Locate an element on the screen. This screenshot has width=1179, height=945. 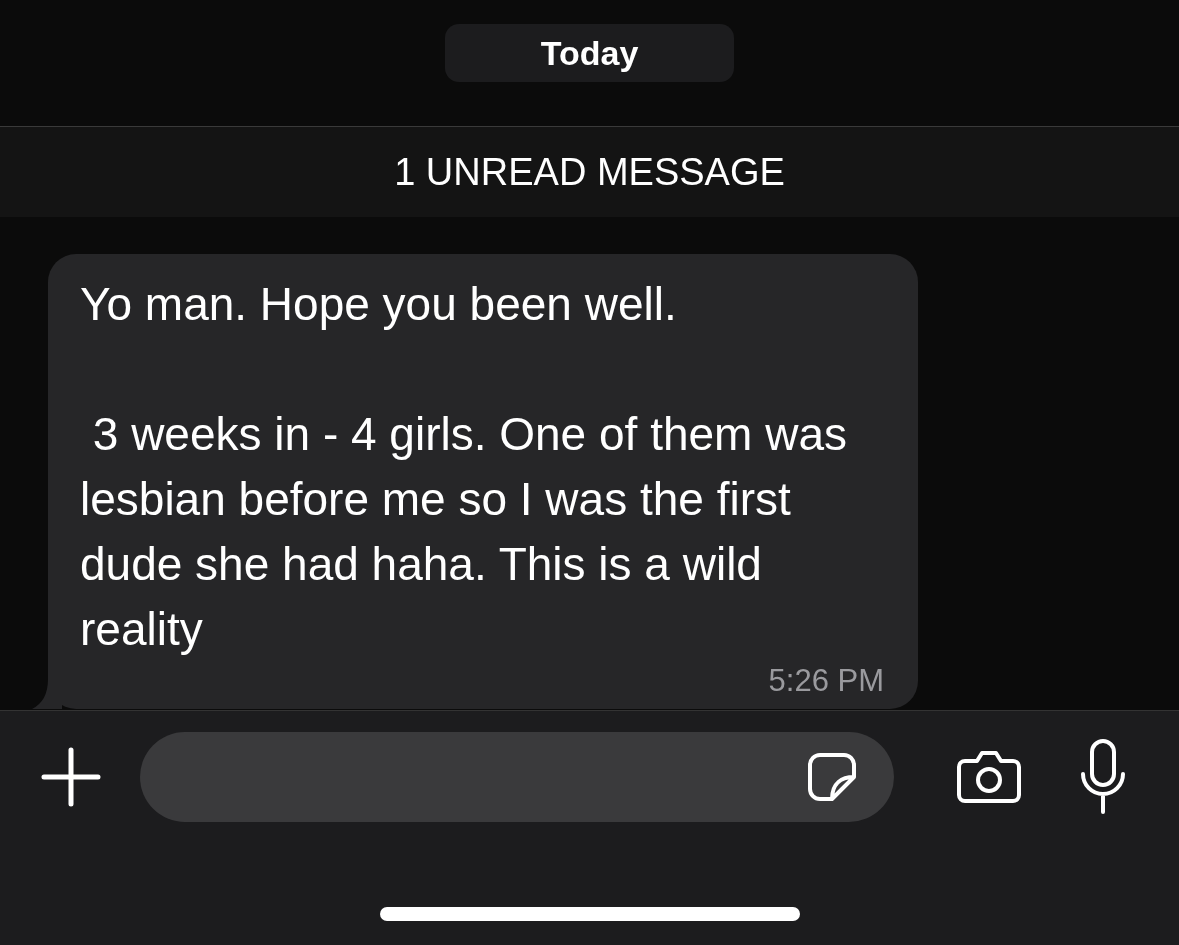
microphone-icon is located at coordinates (1103, 777).